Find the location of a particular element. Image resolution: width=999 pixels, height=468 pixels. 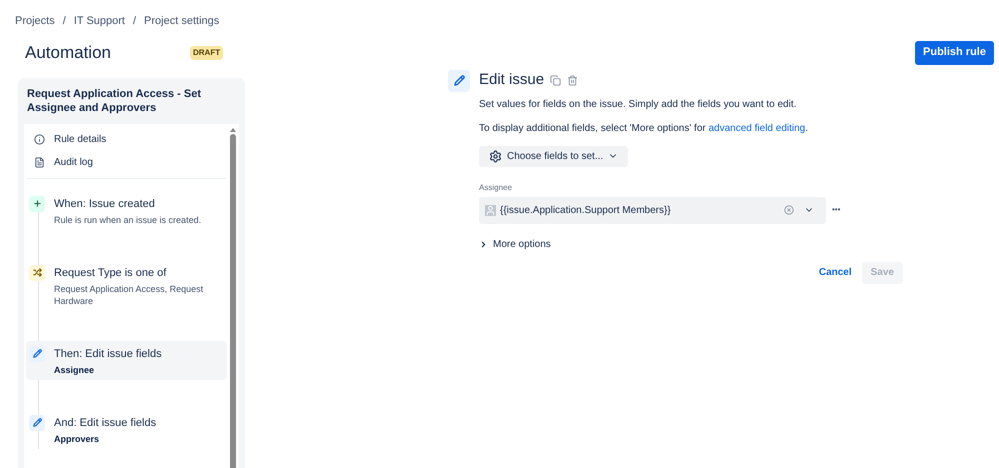

rule-step: And: Edit issue fields Approvers is located at coordinates (126, 429).